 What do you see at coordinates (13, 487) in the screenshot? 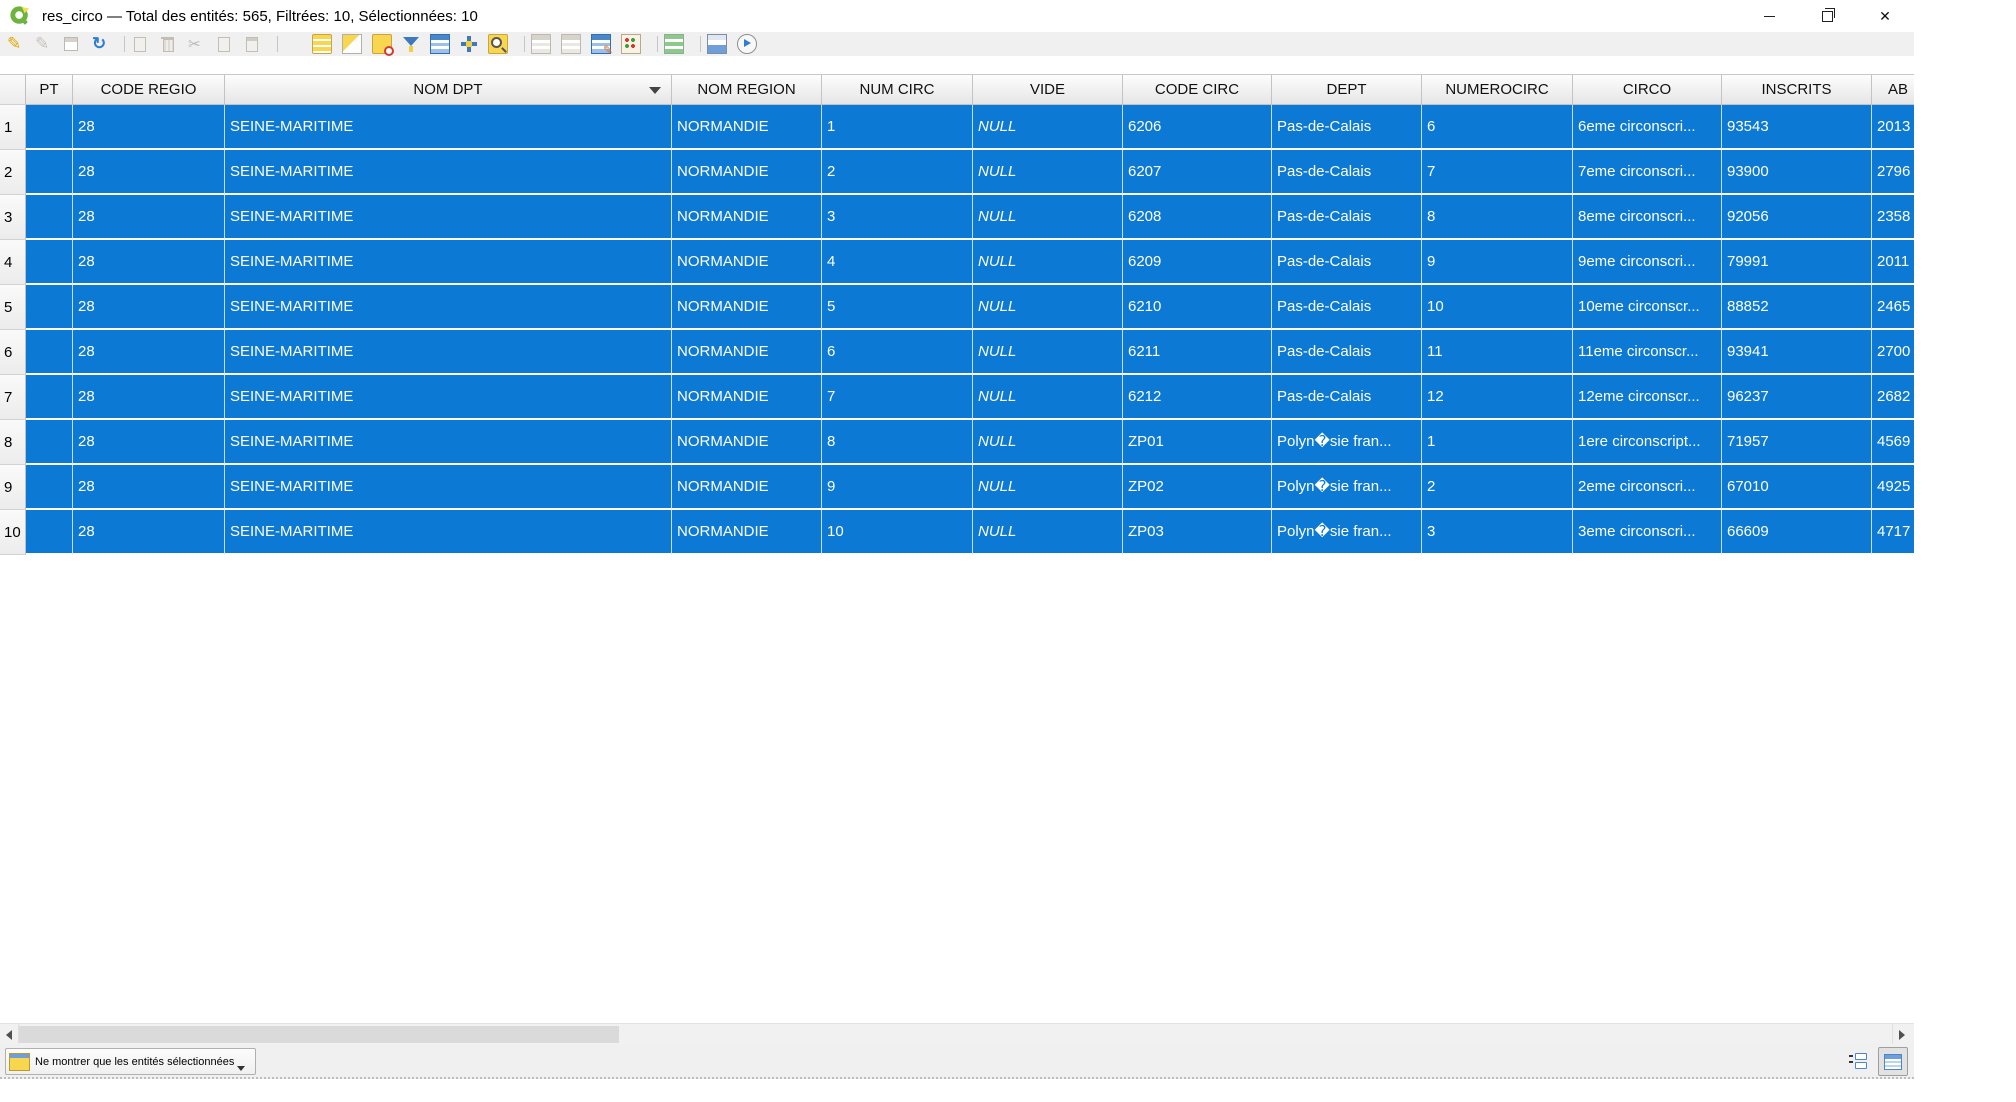
I see `row-number: 9` at bounding box center [13, 487].